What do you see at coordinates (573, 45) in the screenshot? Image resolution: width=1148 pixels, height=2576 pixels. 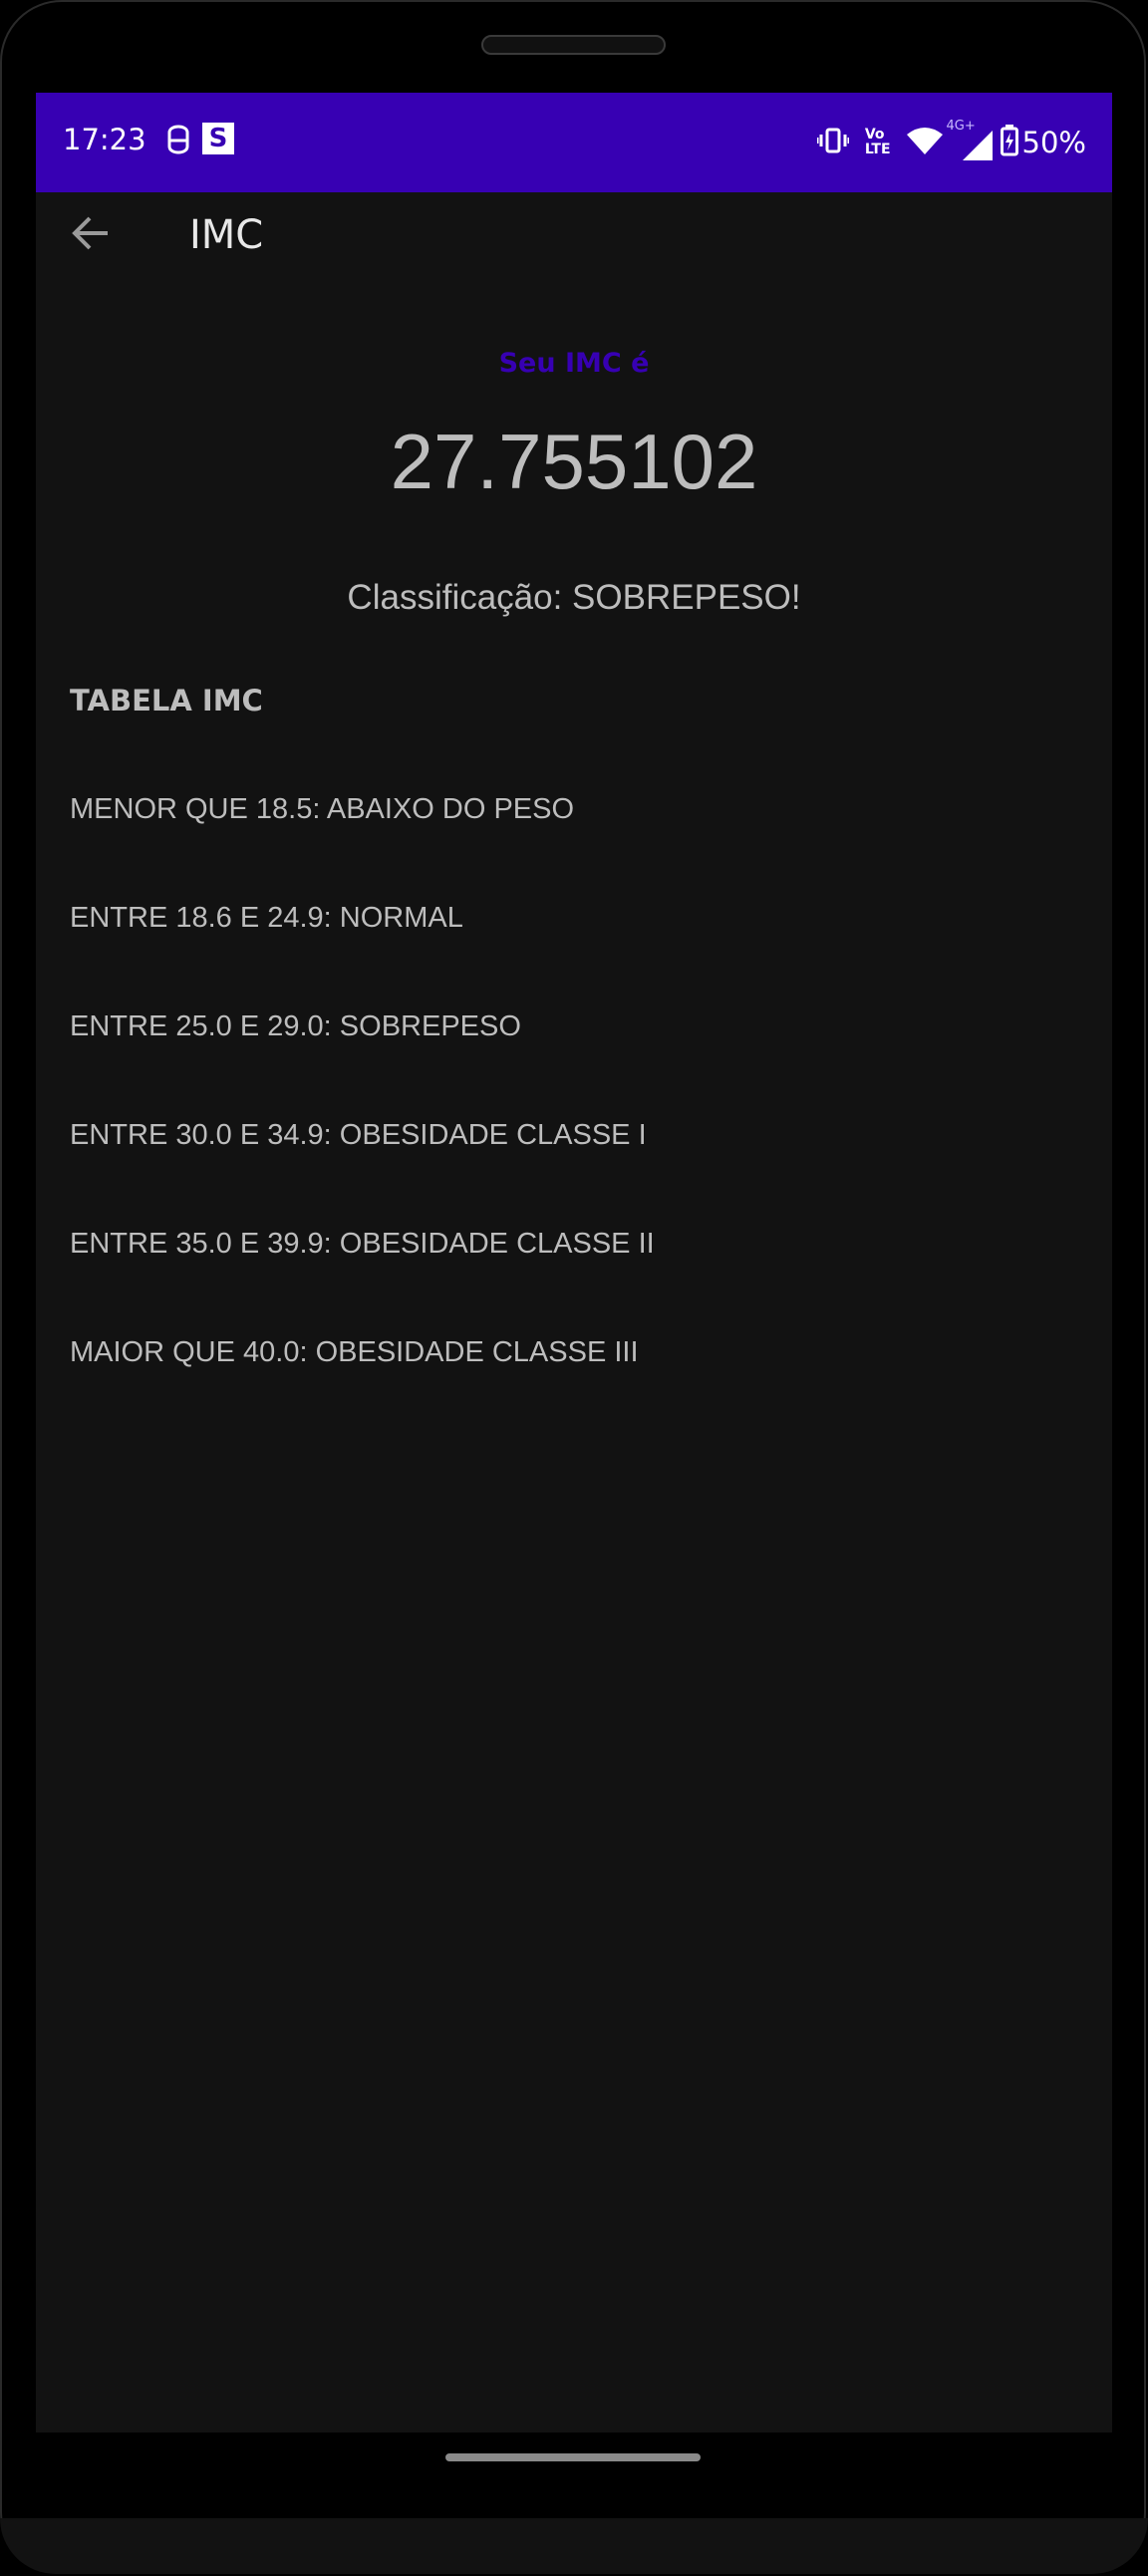 I see `earpiece-speaker` at bounding box center [573, 45].